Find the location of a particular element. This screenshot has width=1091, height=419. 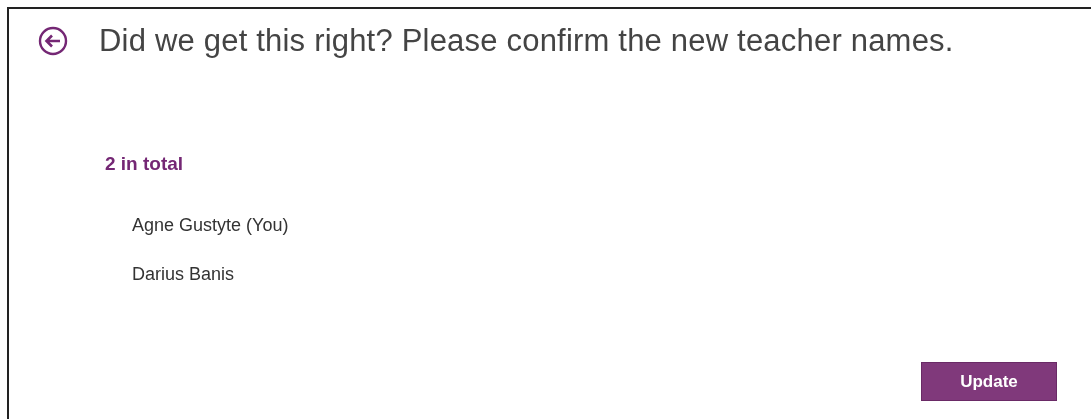

total-count: 2 in total is located at coordinates (145, 164).